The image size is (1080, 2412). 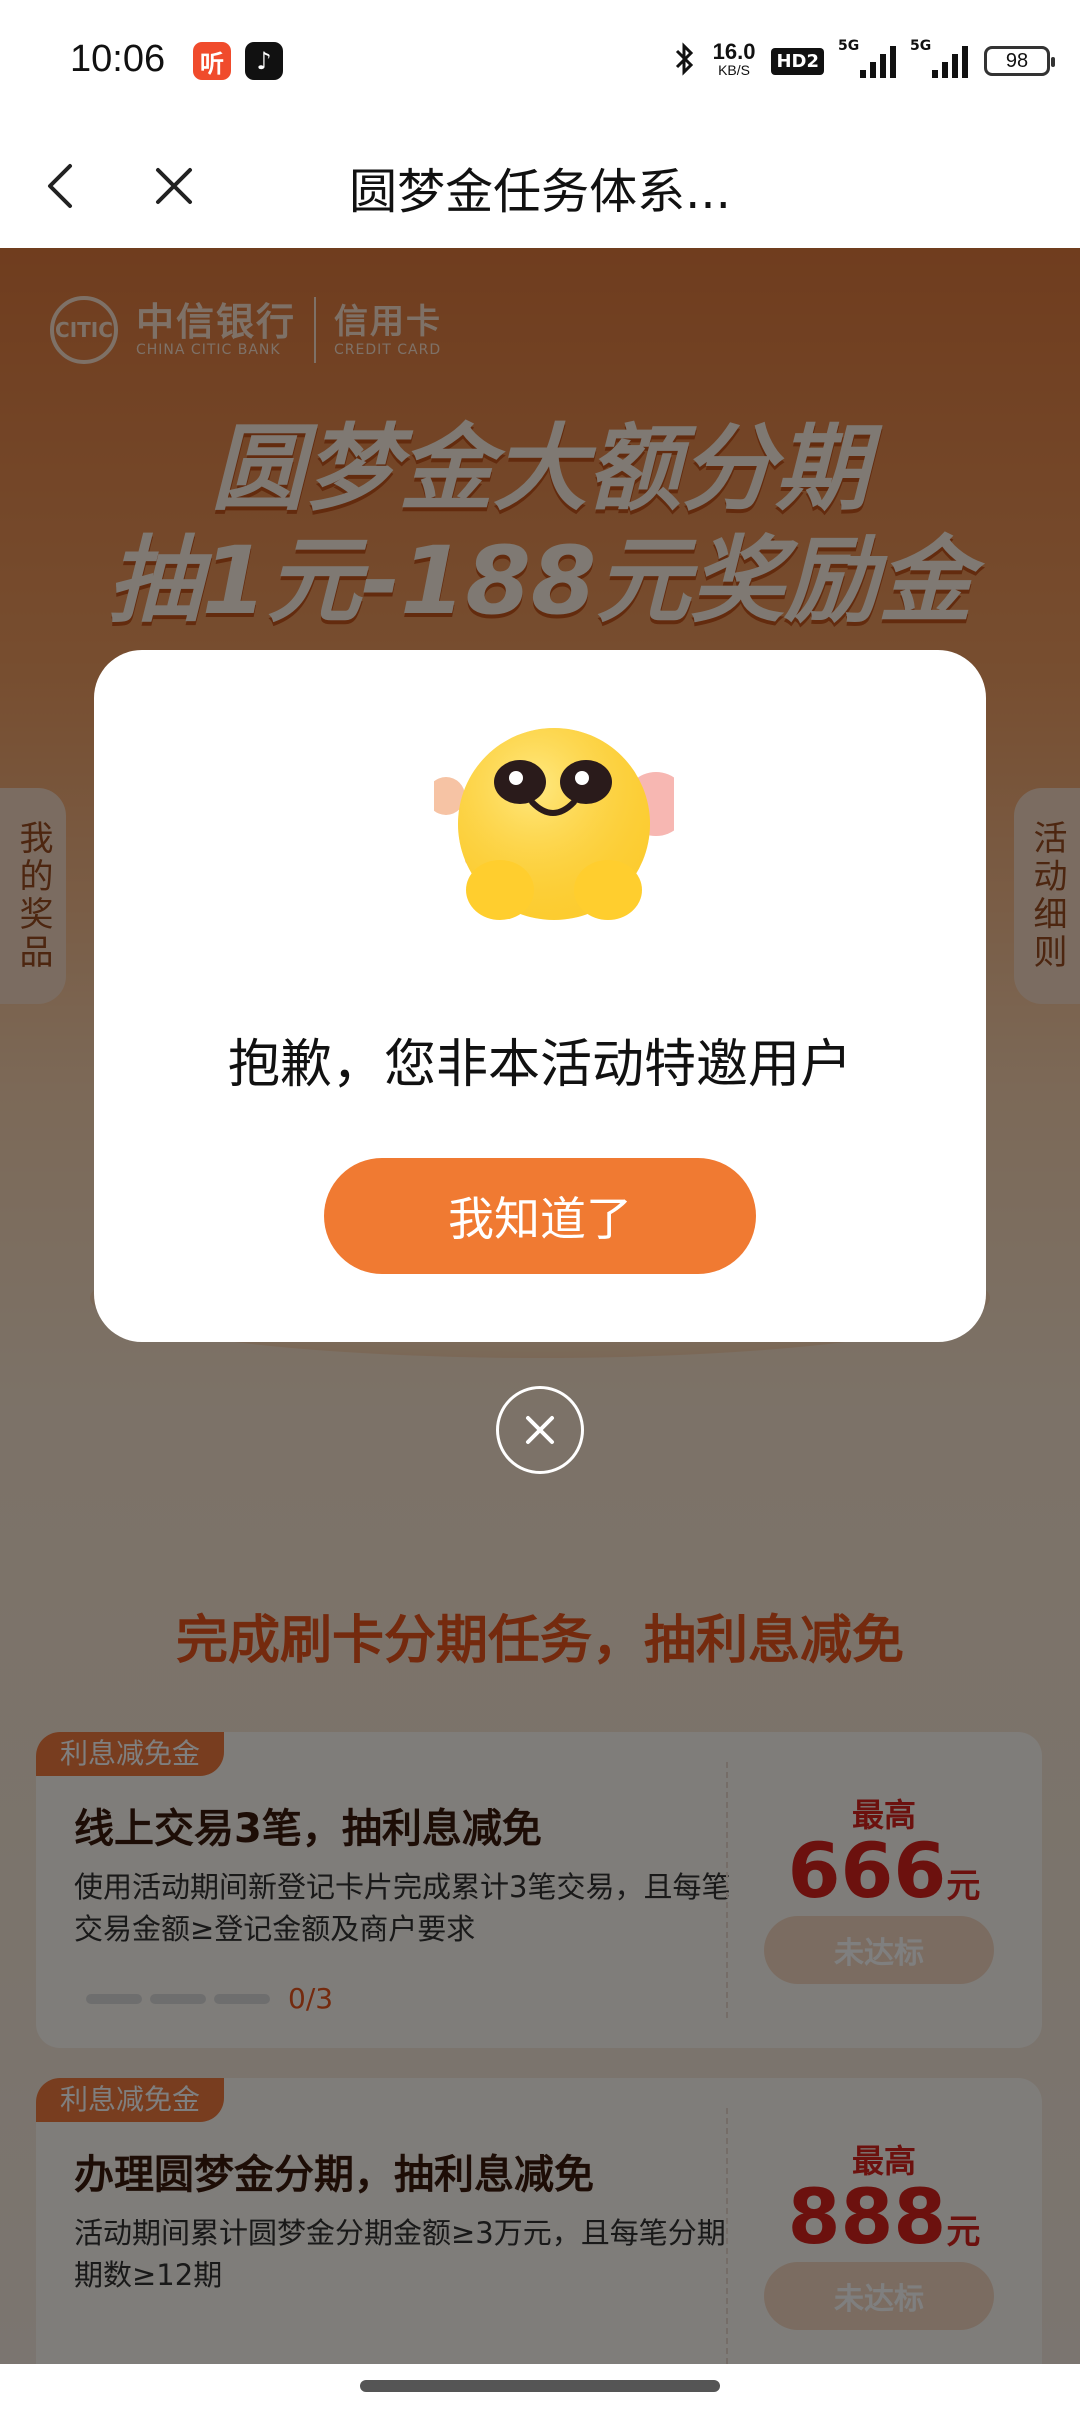 I want to click on status-time: 10:06, so click(x=118, y=59).